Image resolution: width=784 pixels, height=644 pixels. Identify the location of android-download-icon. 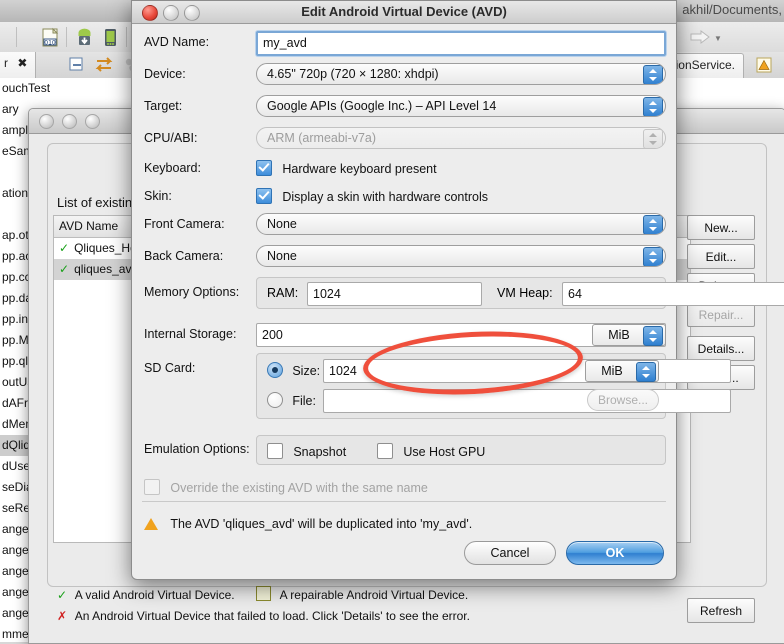
(84, 37).